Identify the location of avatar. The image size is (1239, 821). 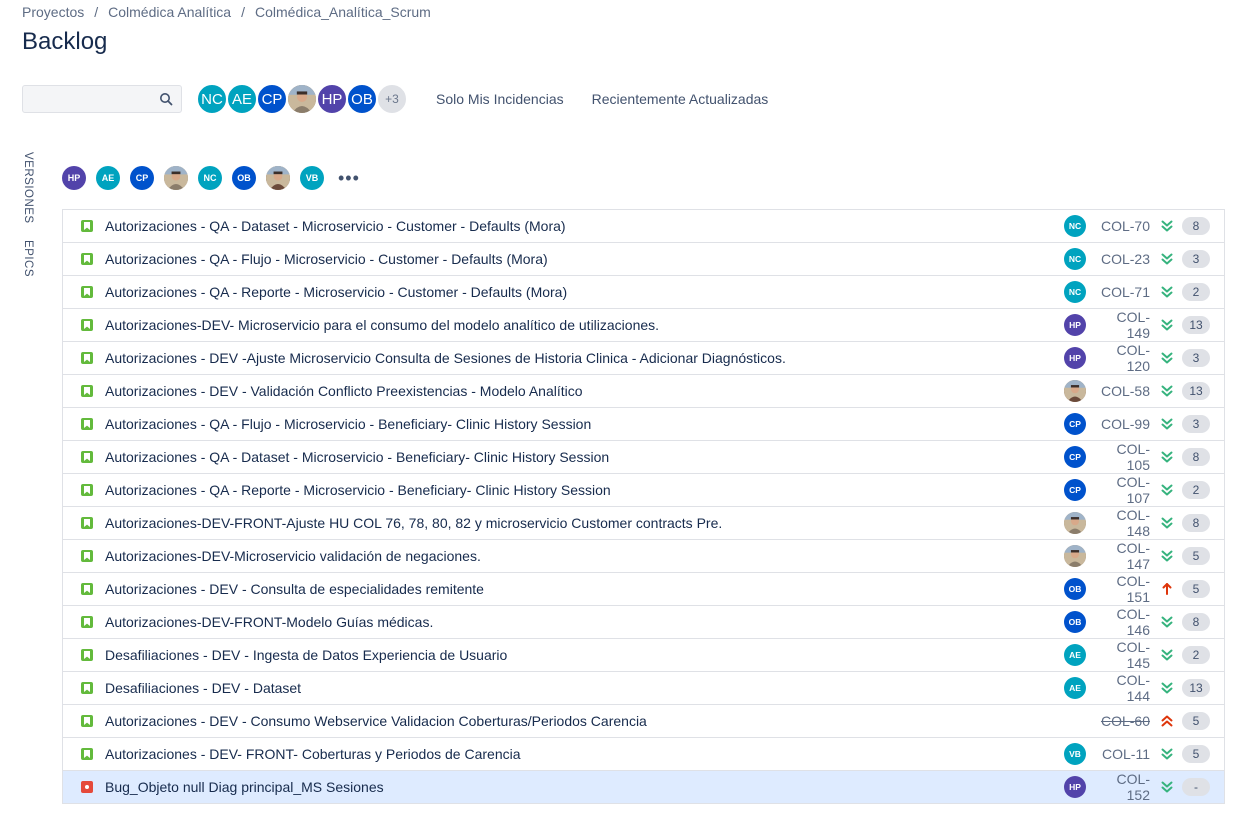
(302, 99).